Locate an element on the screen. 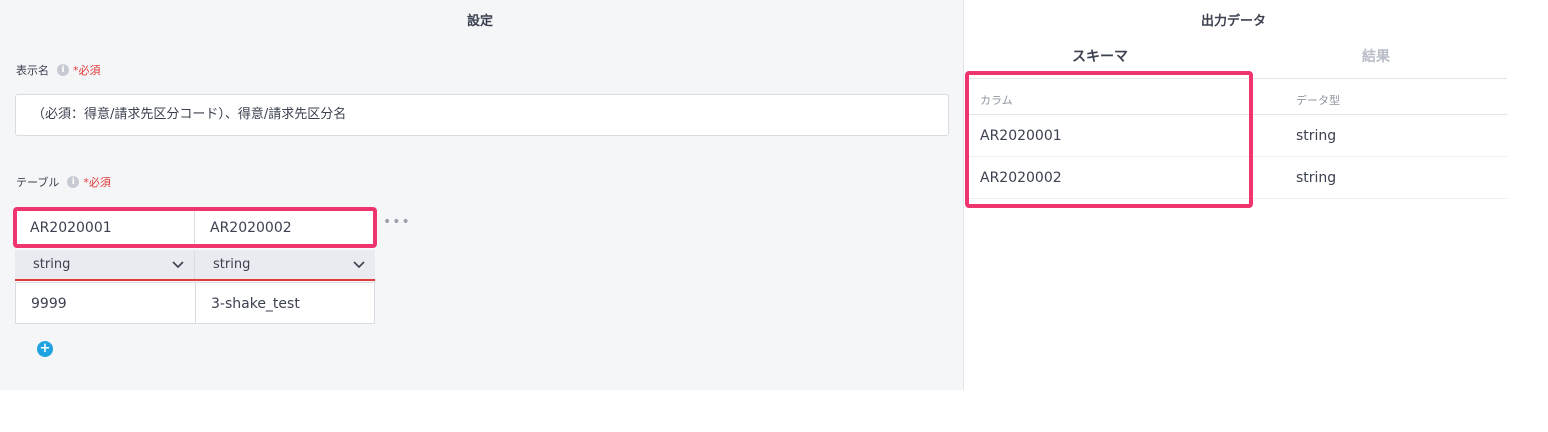  more-icon: ••• is located at coordinates (397, 222).